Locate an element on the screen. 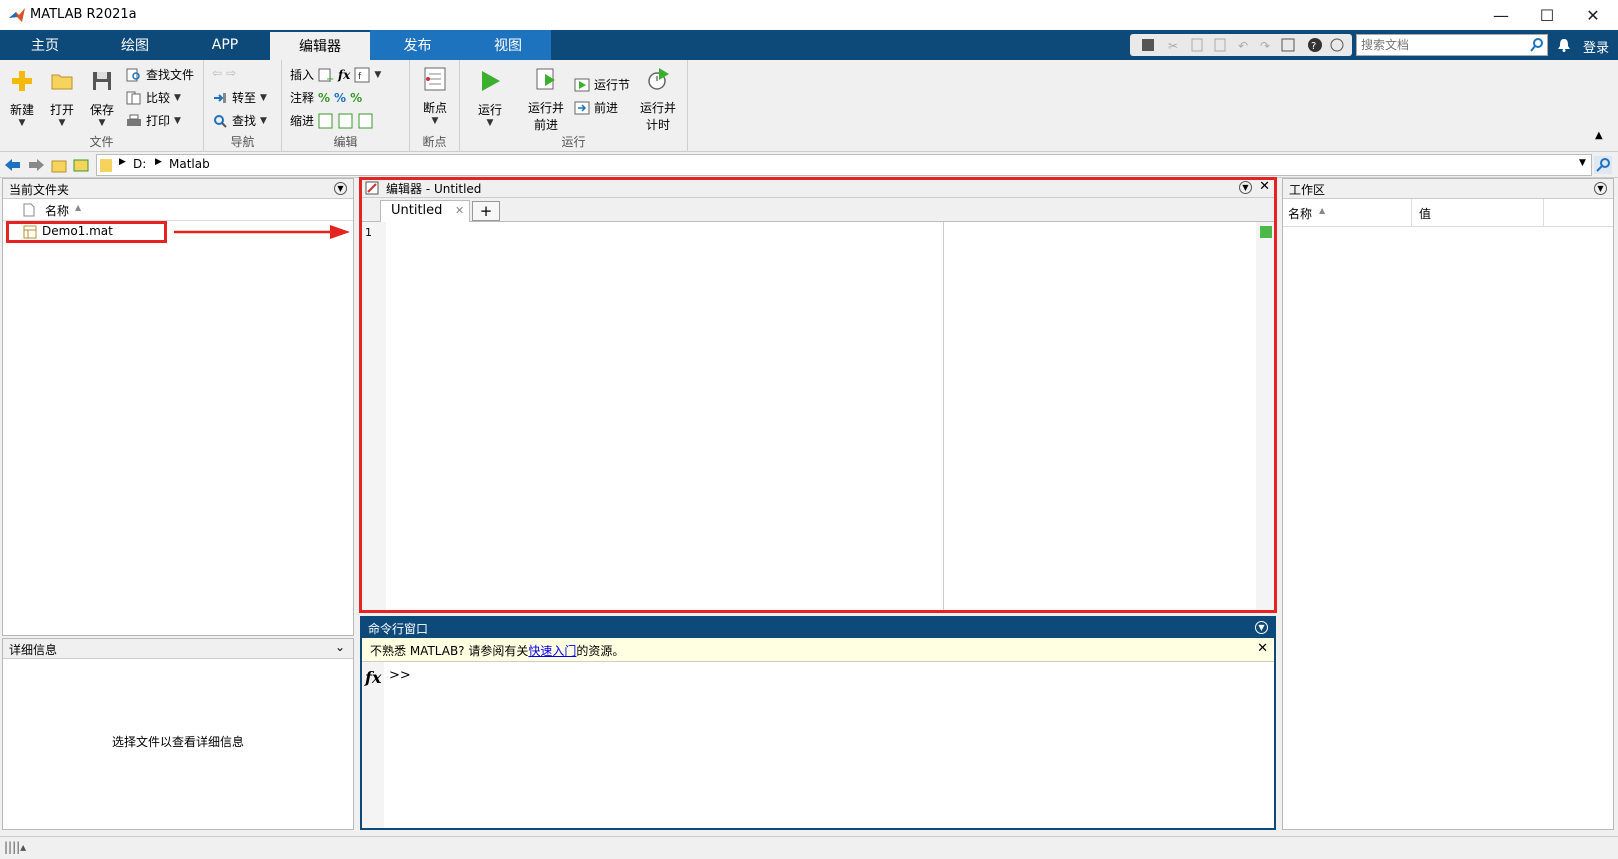 Image resolution: width=1618 pixels, height=859 pixels. fx-label: fx is located at coordinates (344, 75).